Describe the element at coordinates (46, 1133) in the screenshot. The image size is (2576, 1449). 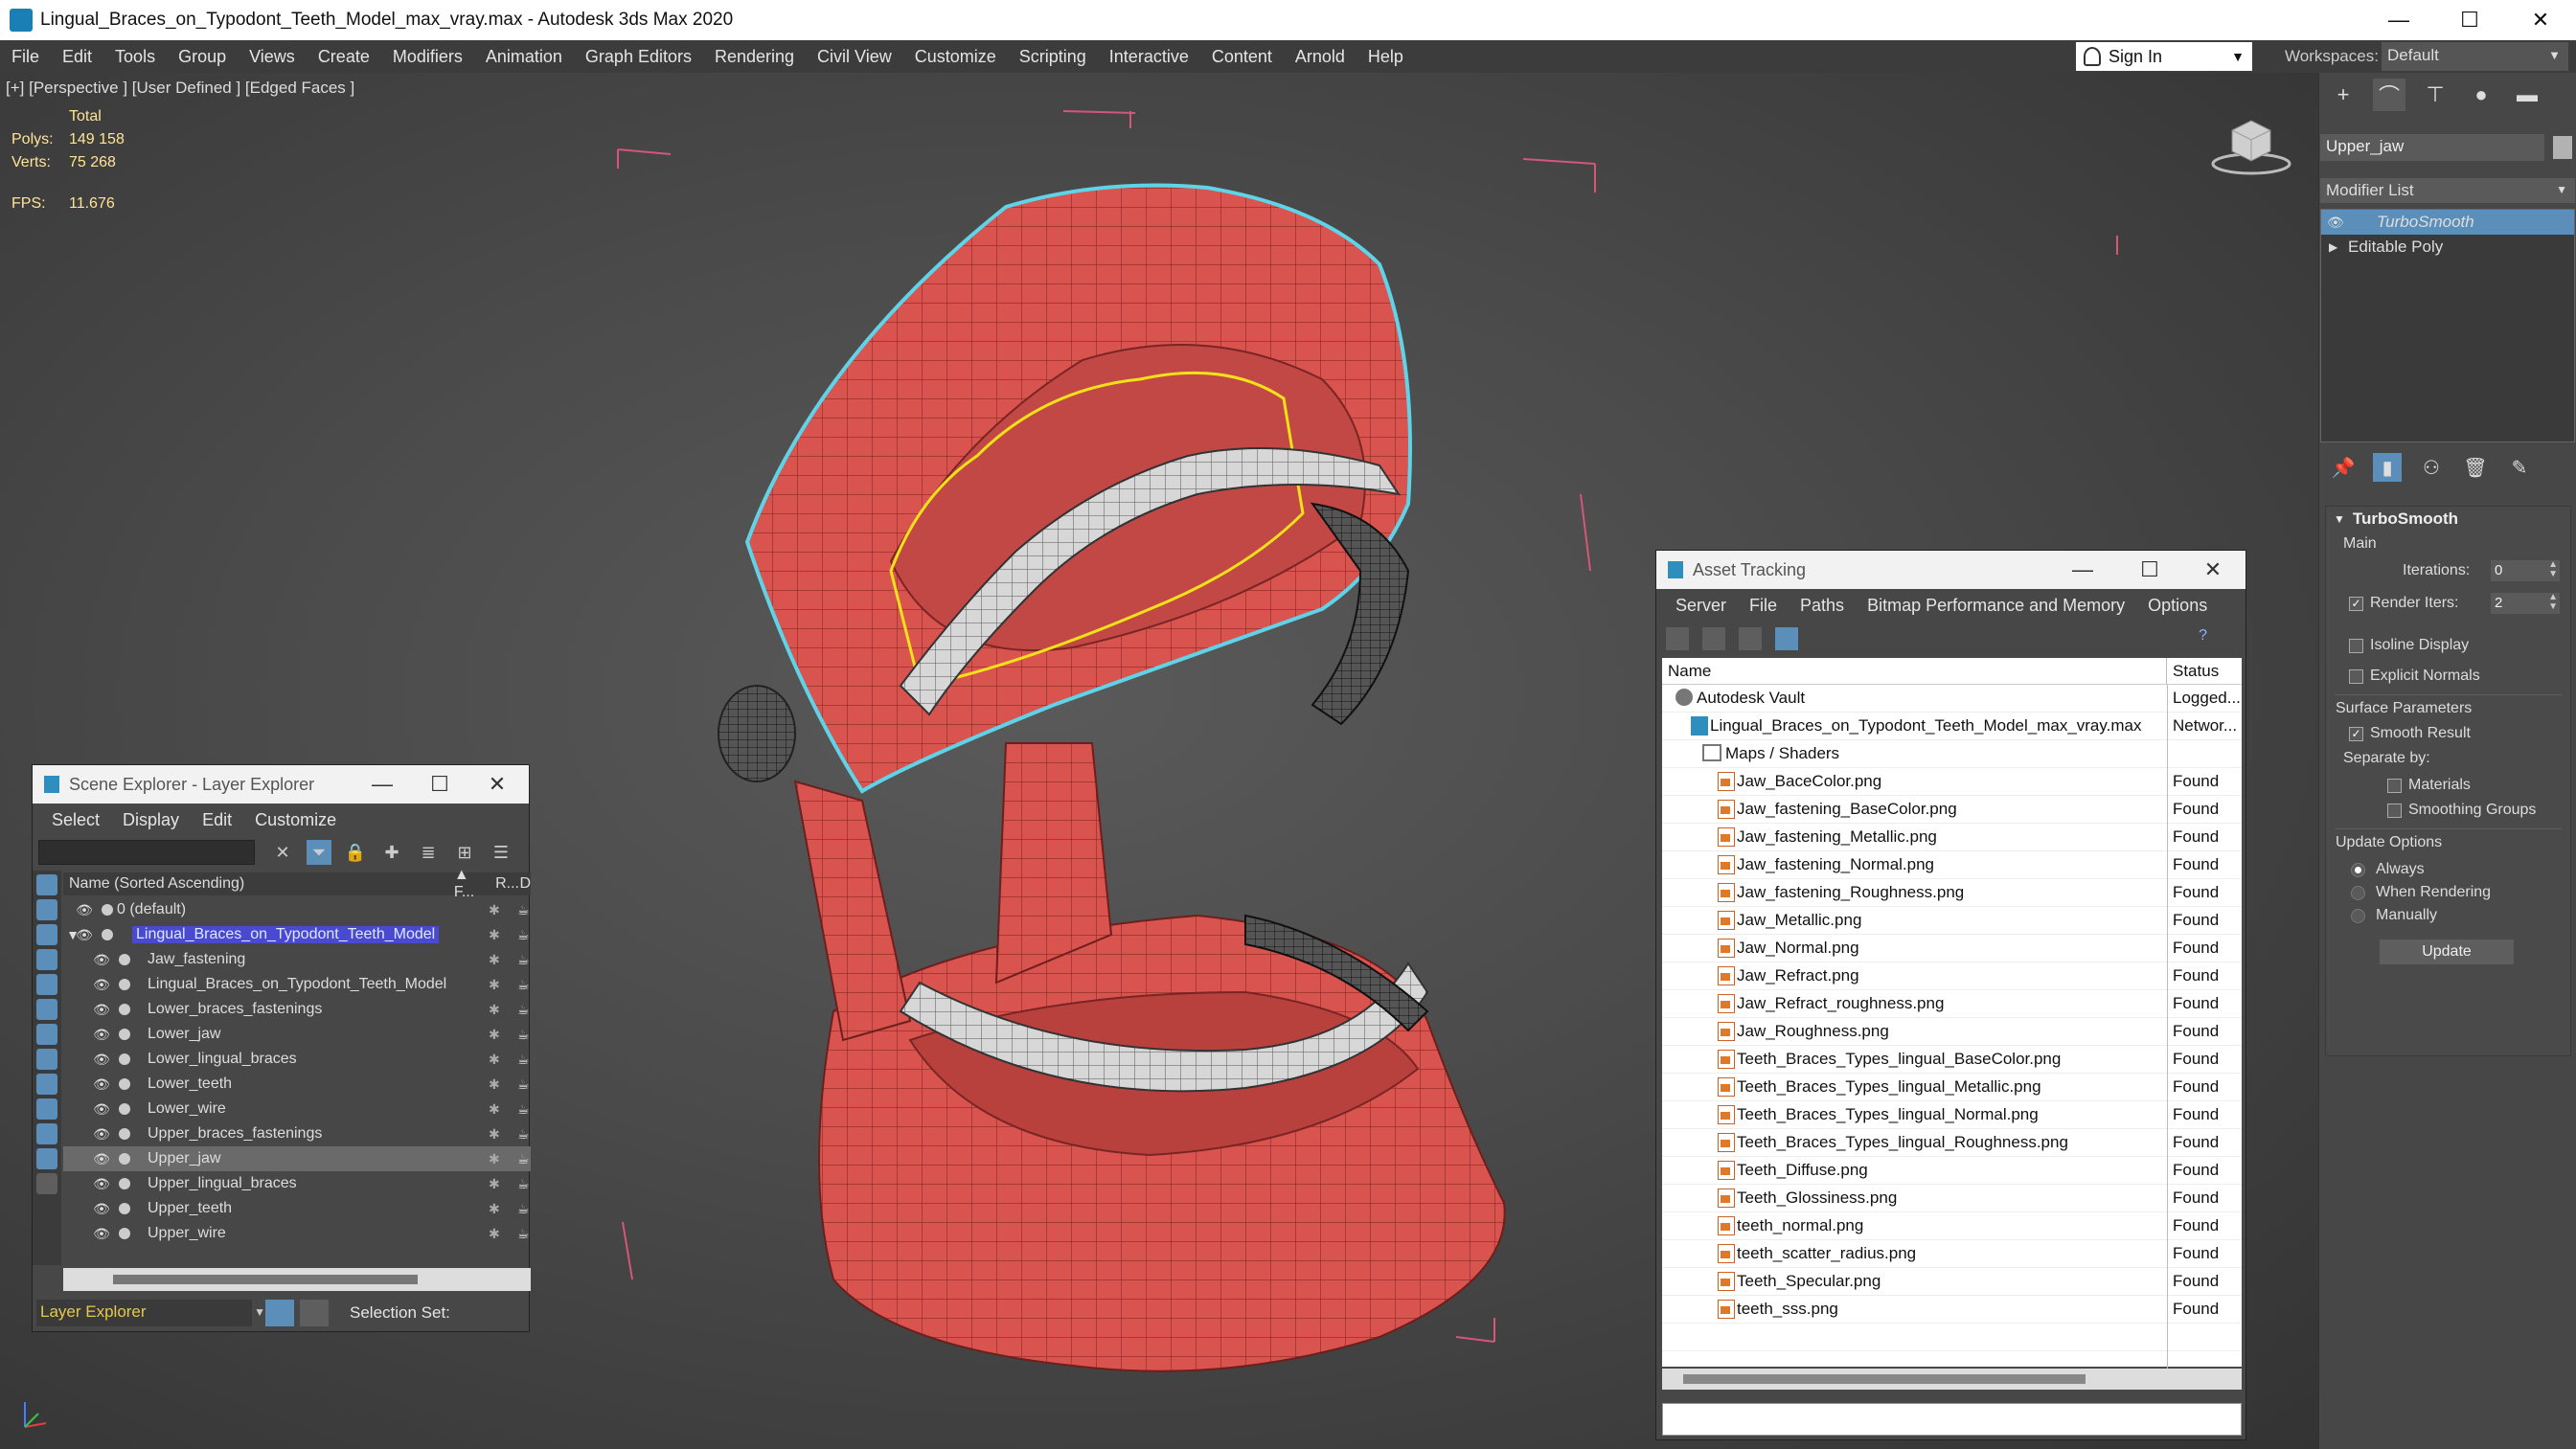
I see `frozen-filter-icon` at that location.